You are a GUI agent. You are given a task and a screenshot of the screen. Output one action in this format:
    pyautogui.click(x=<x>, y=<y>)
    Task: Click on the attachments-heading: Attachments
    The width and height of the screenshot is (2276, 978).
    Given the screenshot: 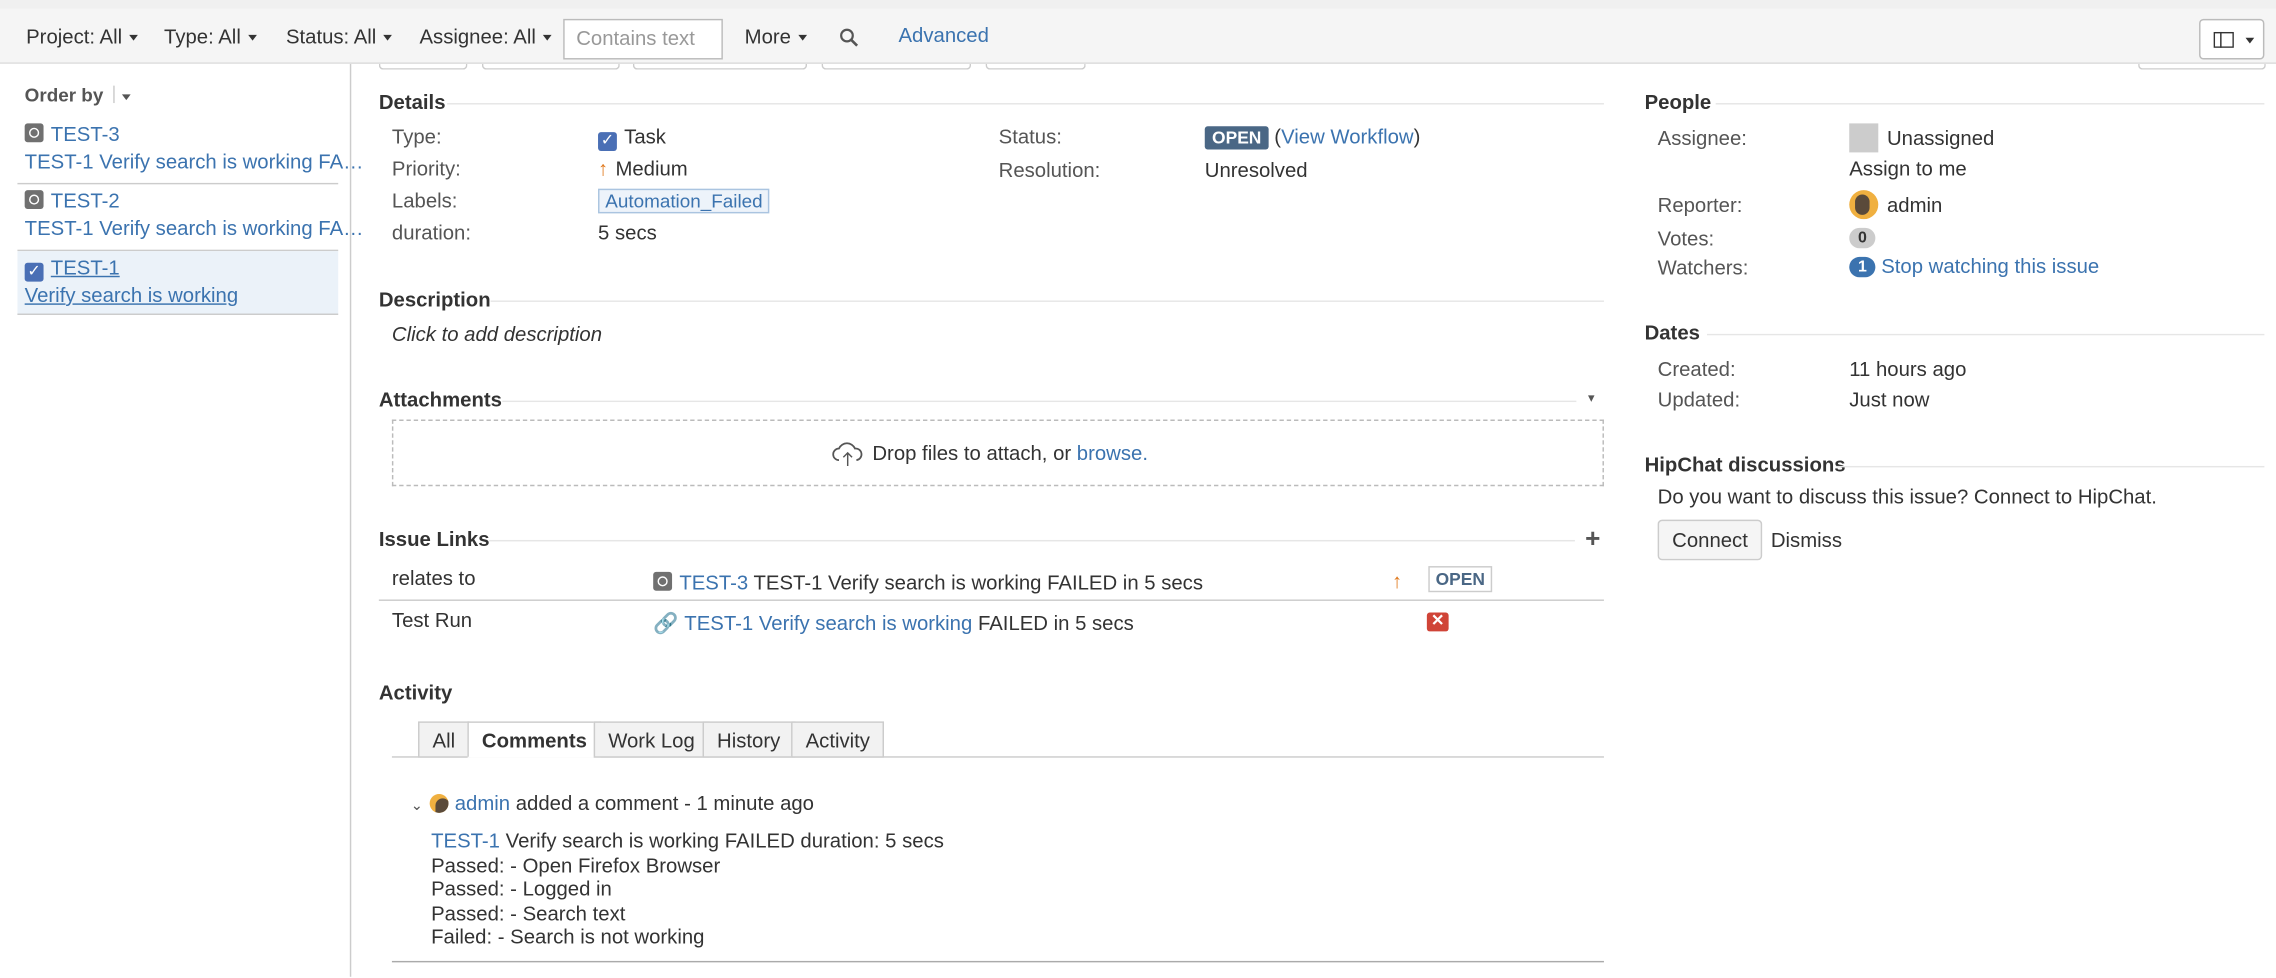 What is the action you would take?
    pyautogui.click(x=440, y=399)
    